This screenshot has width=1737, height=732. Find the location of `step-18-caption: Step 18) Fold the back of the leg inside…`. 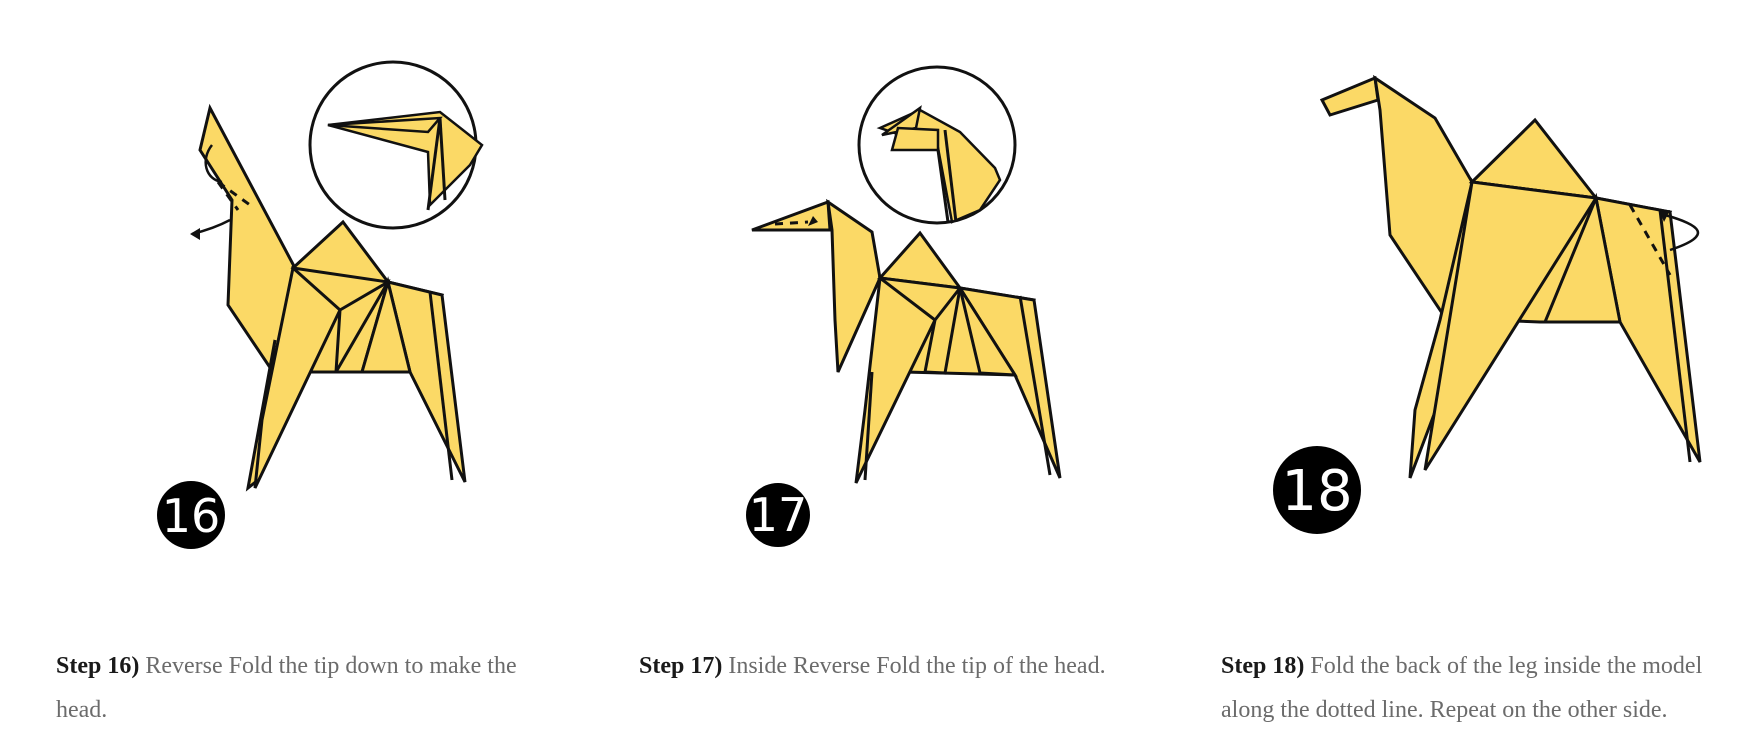

step-18-caption: Step 18) Fold the back of the leg inside… is located at coordinates (1479, 688).